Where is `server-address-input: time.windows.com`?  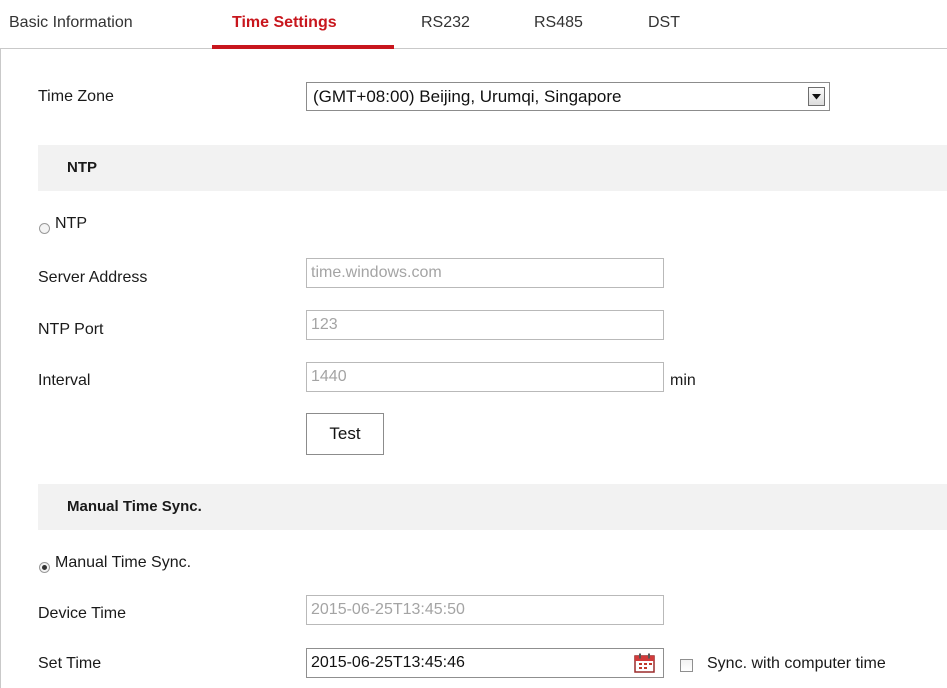 server-address-input: time.windows.com is located at coordinates (485, 273).